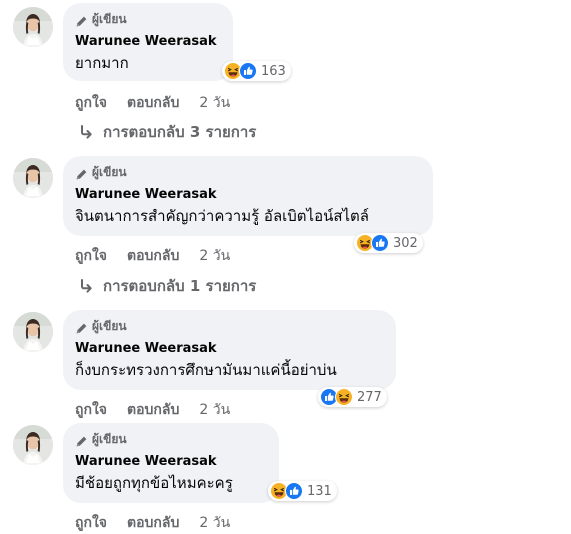 The height and width of the screenshot is (534, 571). I want to click on reaction-count: 131, so click(319, 491).